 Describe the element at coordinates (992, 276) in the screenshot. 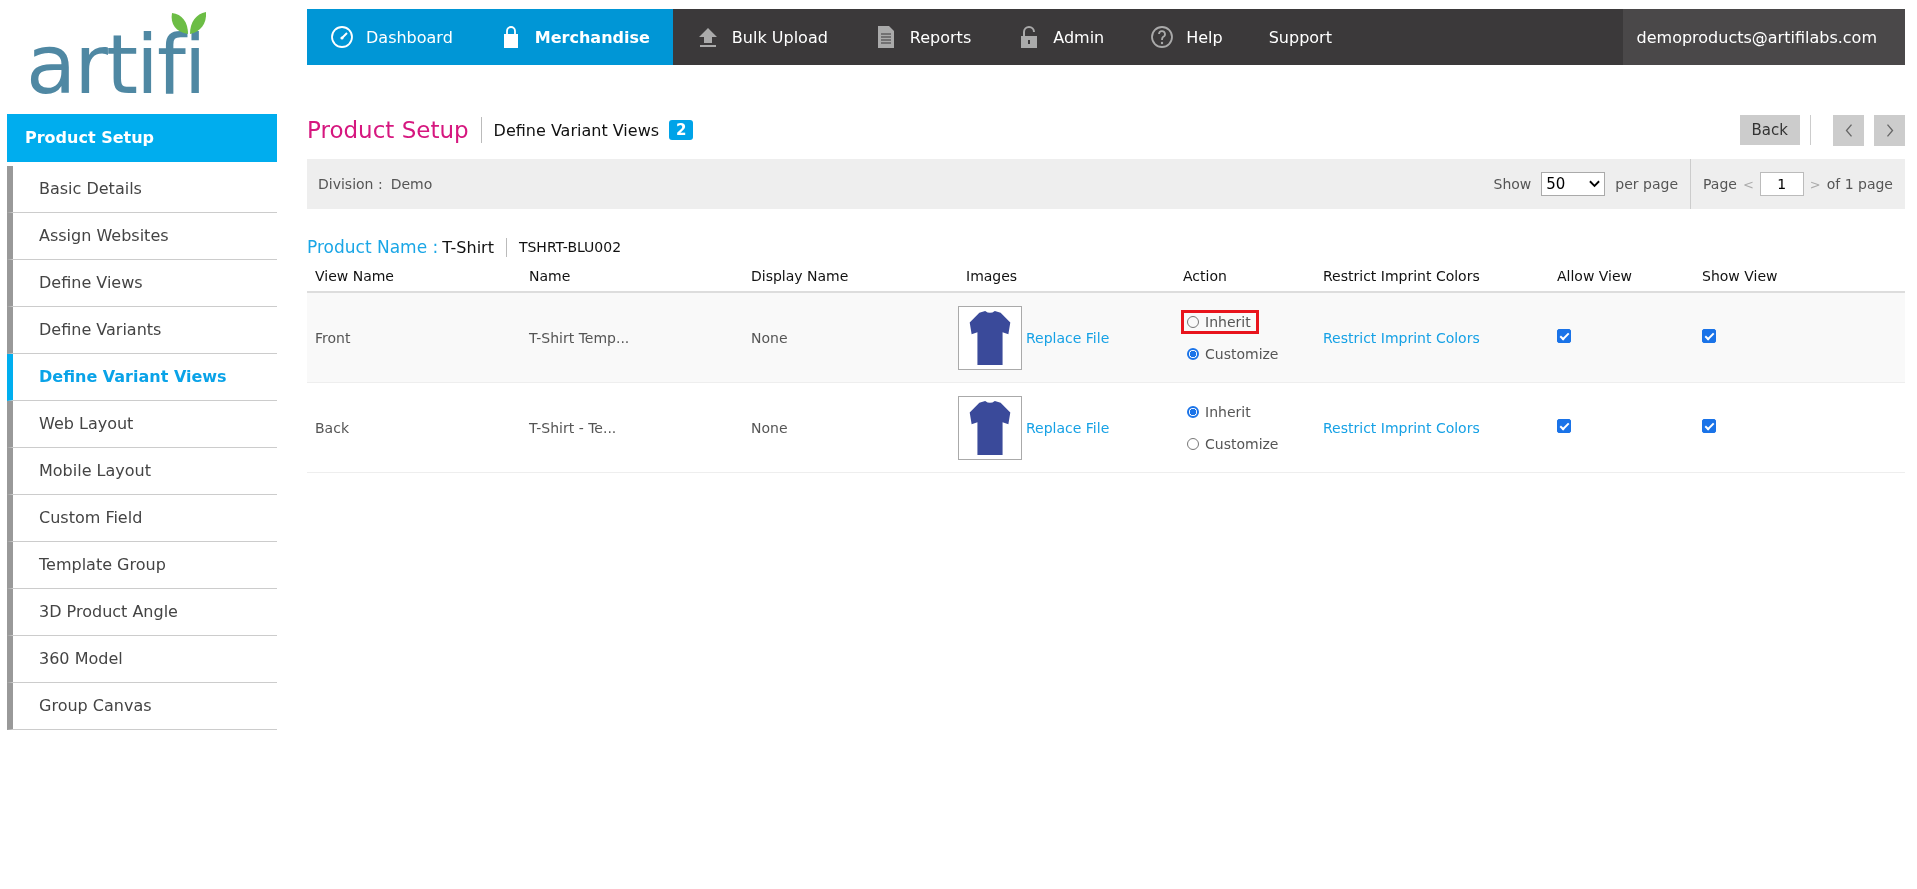

I see `column-header: Images` at that location.